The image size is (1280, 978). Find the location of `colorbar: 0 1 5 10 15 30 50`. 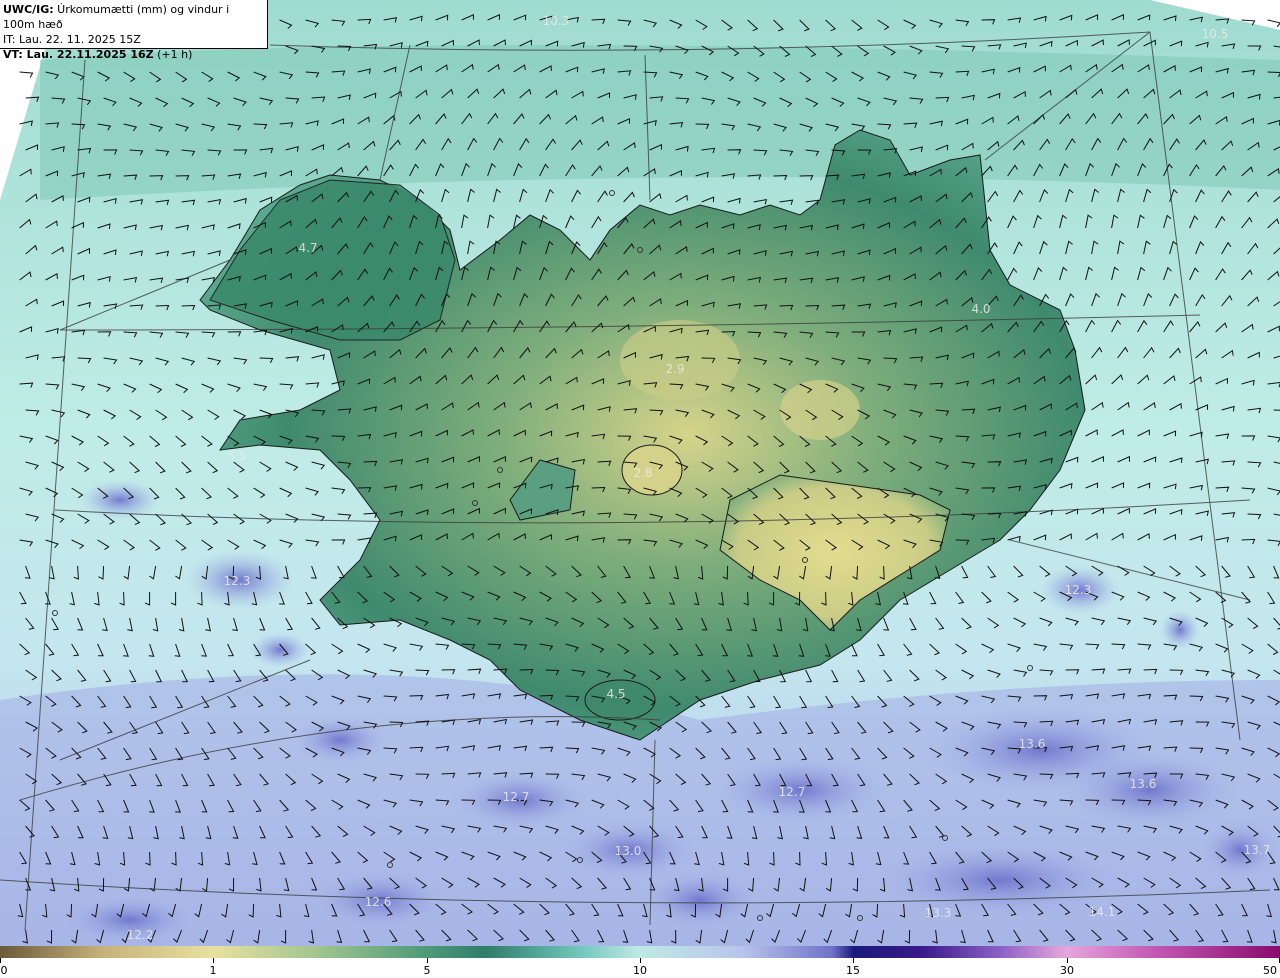

colorbar: 0 1 5 10 15 30 50 is located at coordinates (640, 962).